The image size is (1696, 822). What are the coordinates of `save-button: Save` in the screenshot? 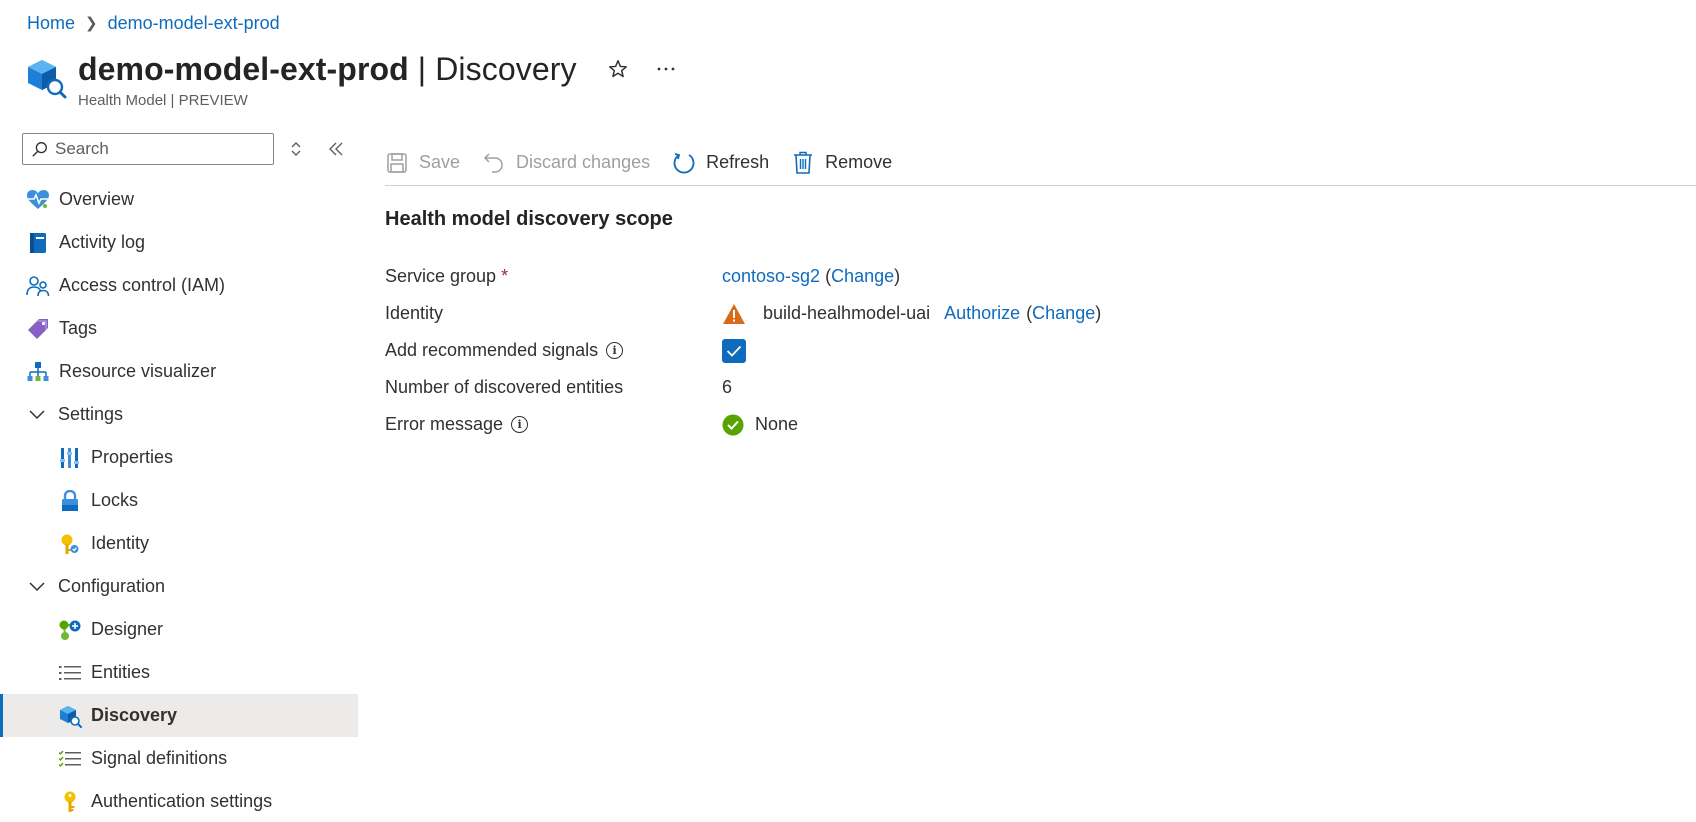 It's located at (422, 163).